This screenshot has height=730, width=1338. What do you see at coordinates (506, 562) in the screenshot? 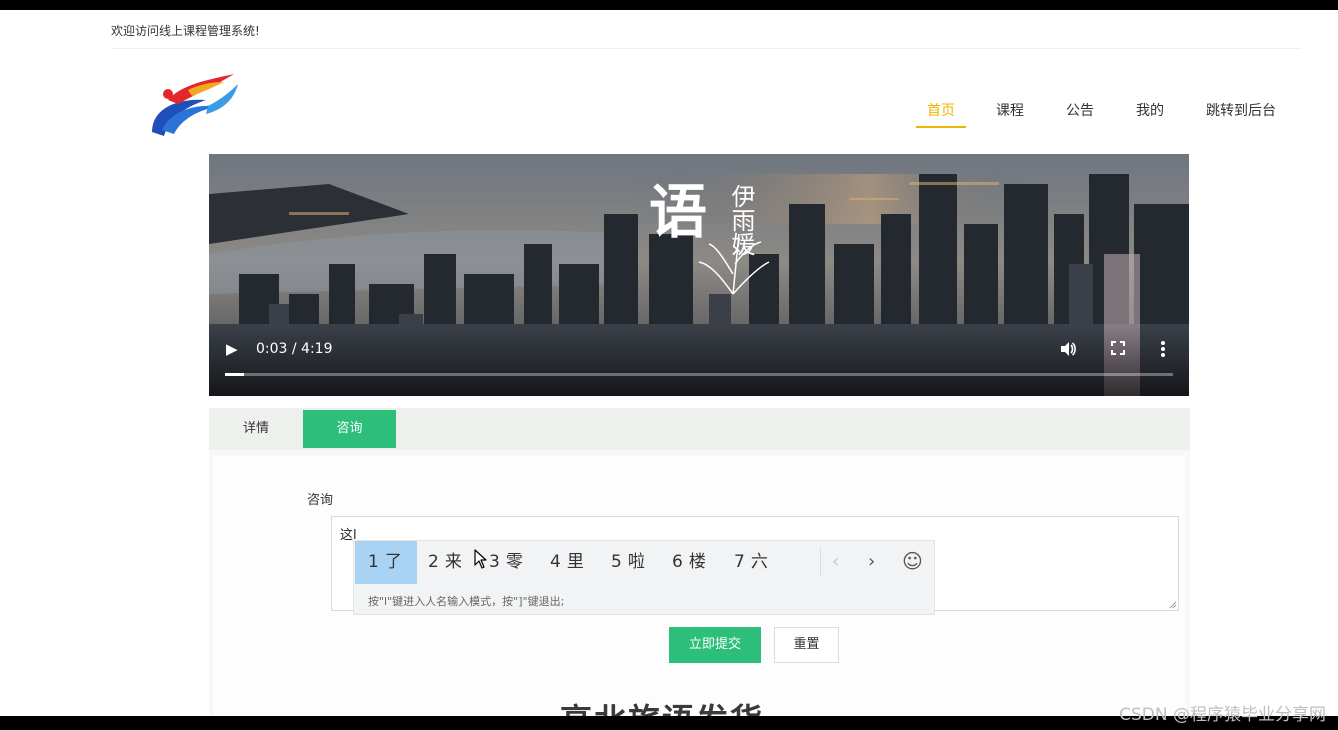
I see `ime-candidate-3: 3零` at bounding box center [506, 562].